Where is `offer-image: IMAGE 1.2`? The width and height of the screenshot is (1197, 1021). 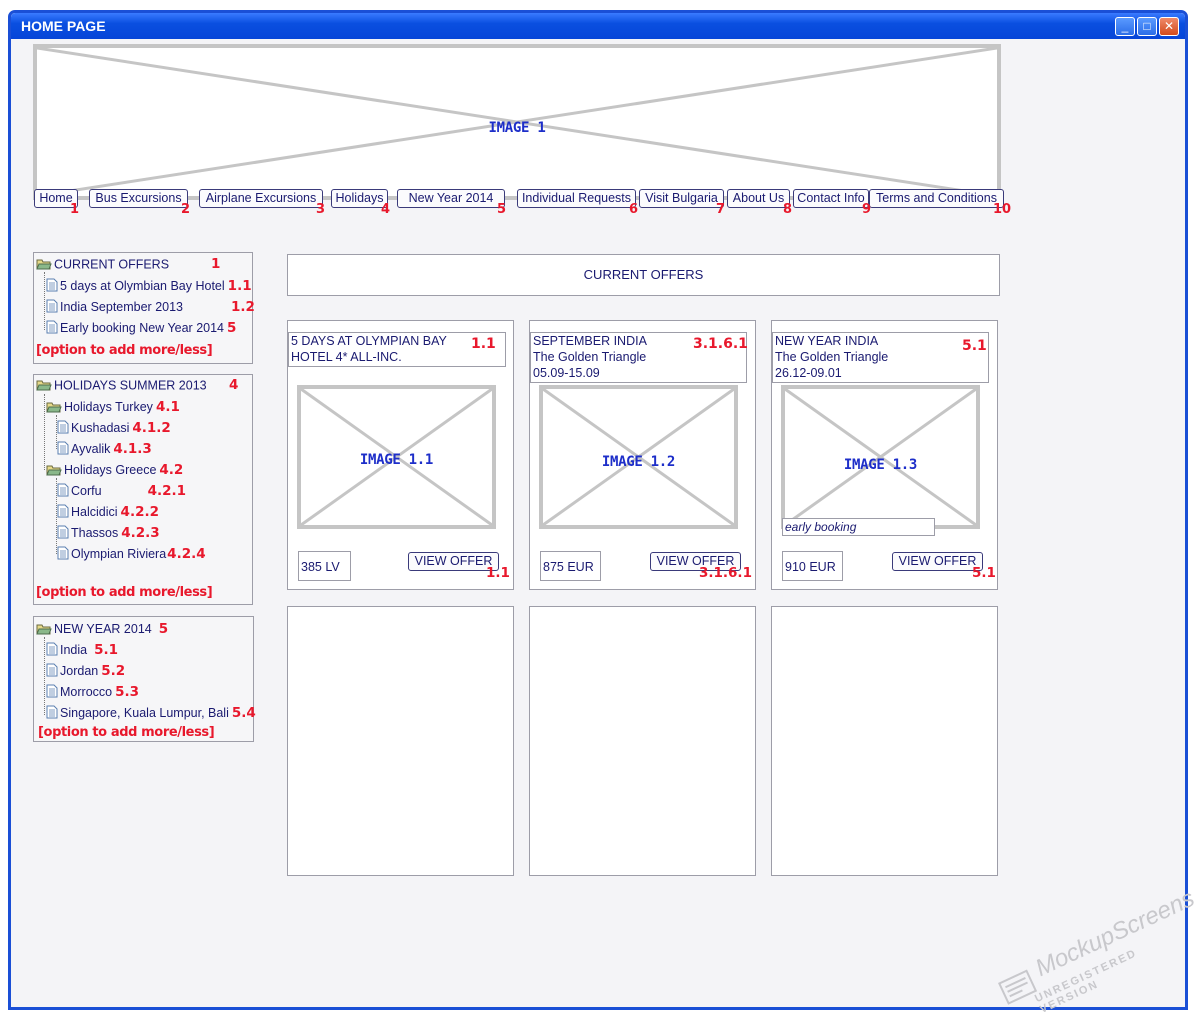
offer-image: IMAGE 1.2 is located at coordinates (638, 457).